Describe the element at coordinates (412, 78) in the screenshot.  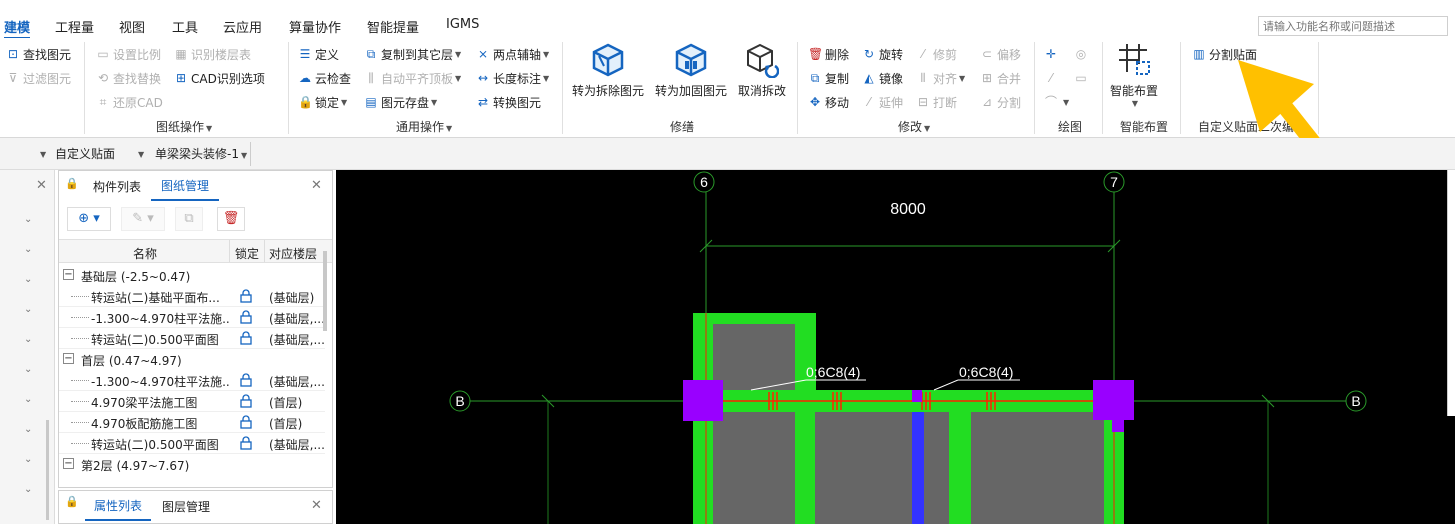
I see `auto-align-slab-button: ⫼ 自动平齐顶板 ▼` at that location.